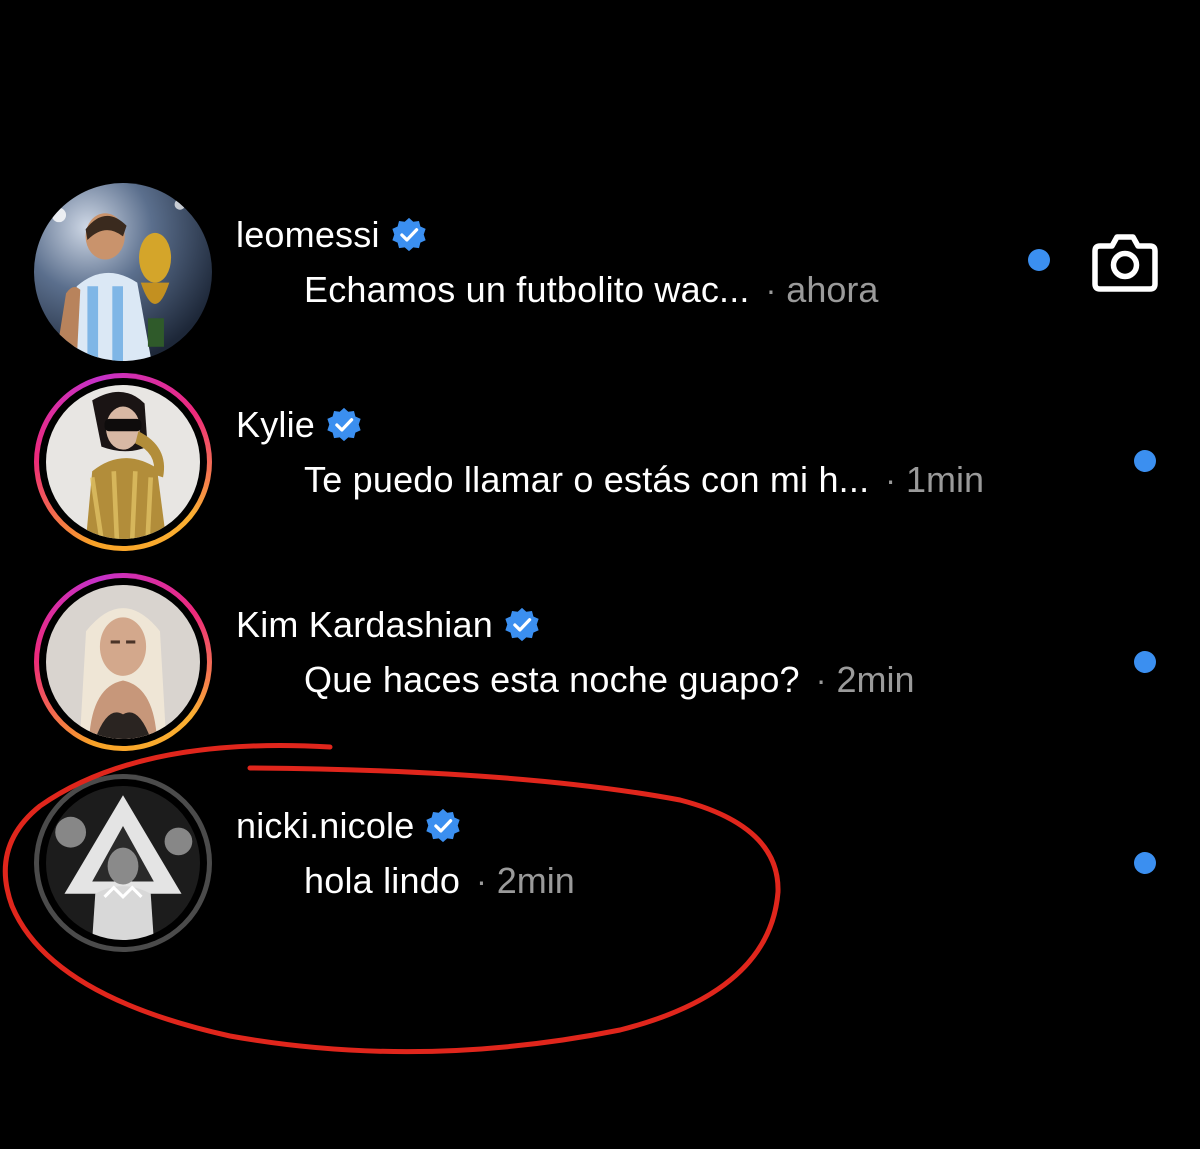 The height and width of the screenshot is (1149, 1200). I want to click on thread-header: Kylie, so click(299, 425).